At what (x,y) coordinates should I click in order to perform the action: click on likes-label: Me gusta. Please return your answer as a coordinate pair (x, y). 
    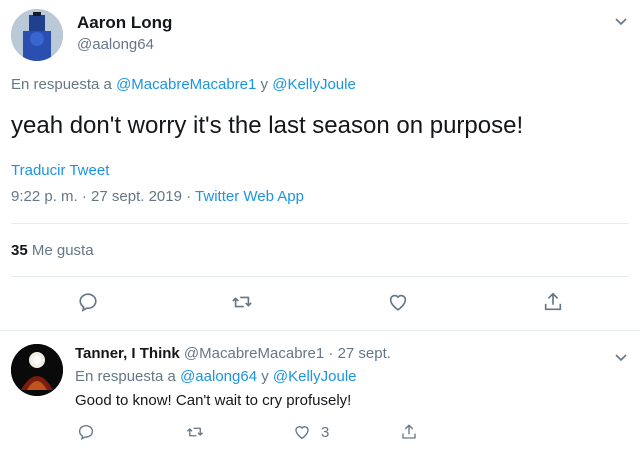
    Looking at the image, I should click on (62, 250).